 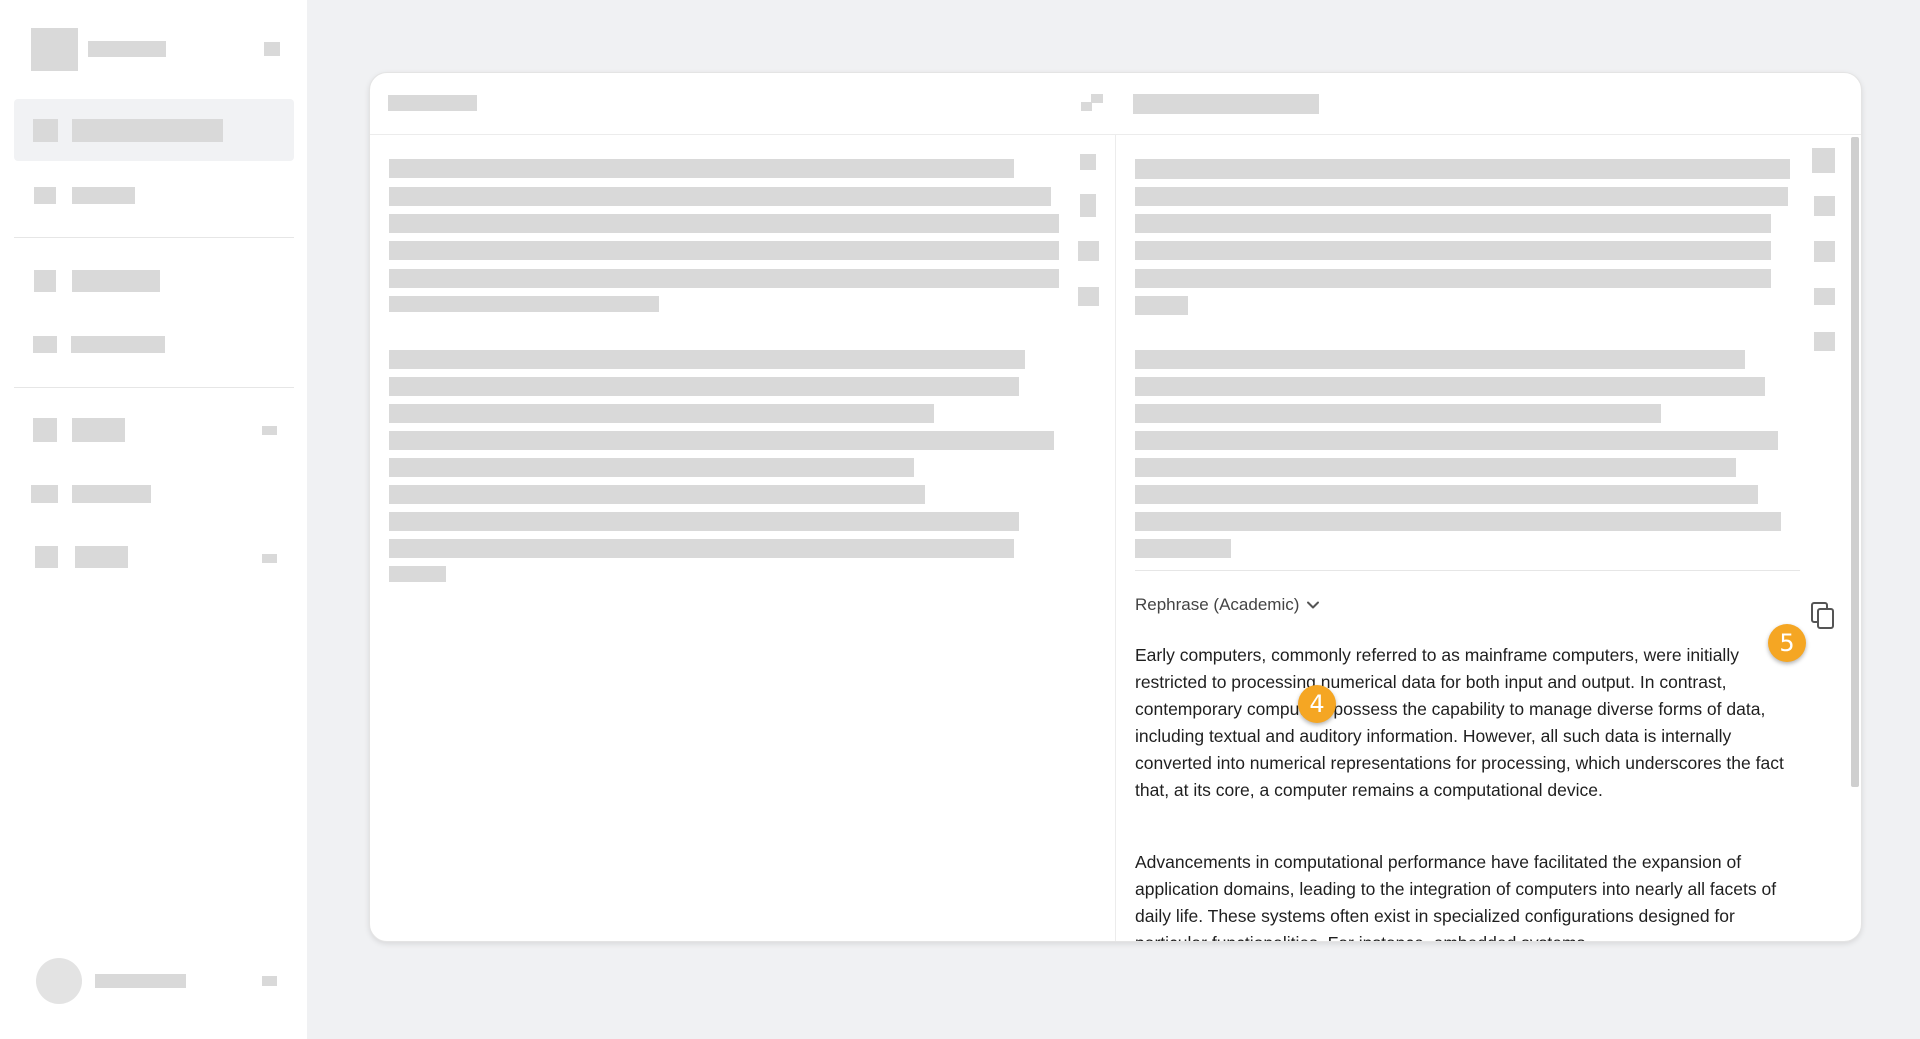 What do you see at coordinates (1313, 605) in the screenshot?
I see `chevron-down-icon` at bounding box center [1313, 605].